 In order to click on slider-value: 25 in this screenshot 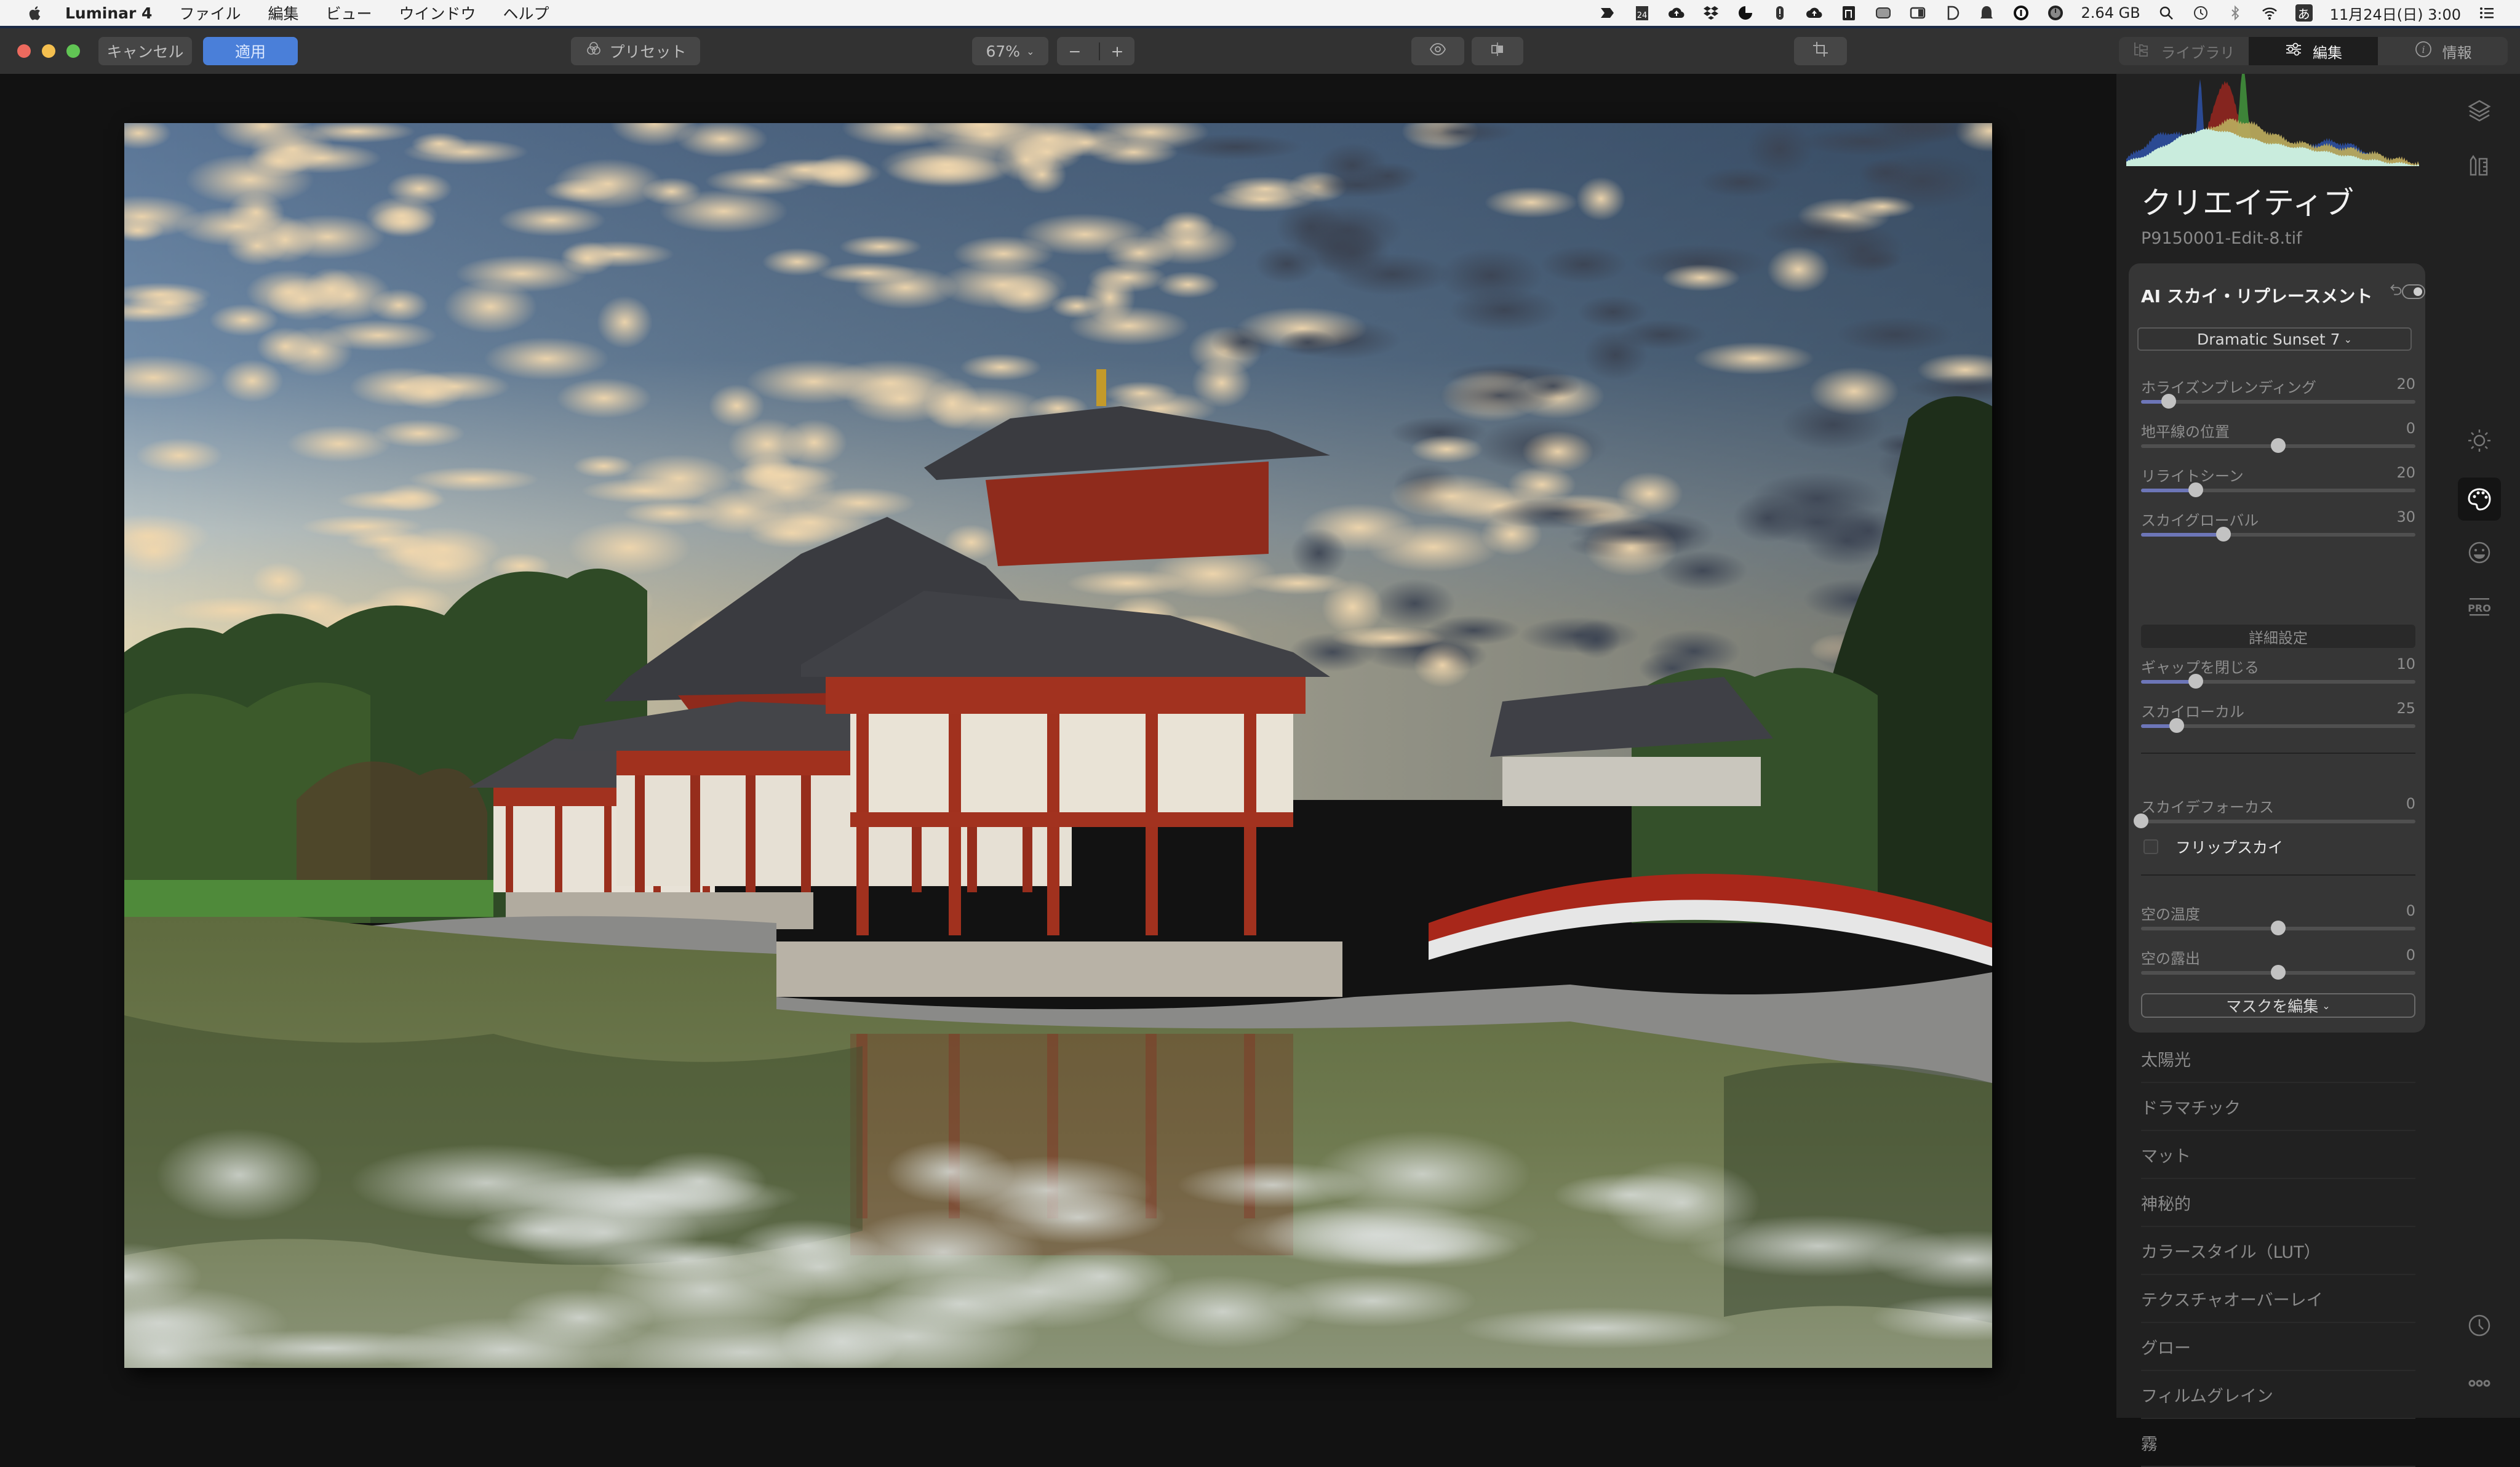, I will do `click(2405, 708)`.